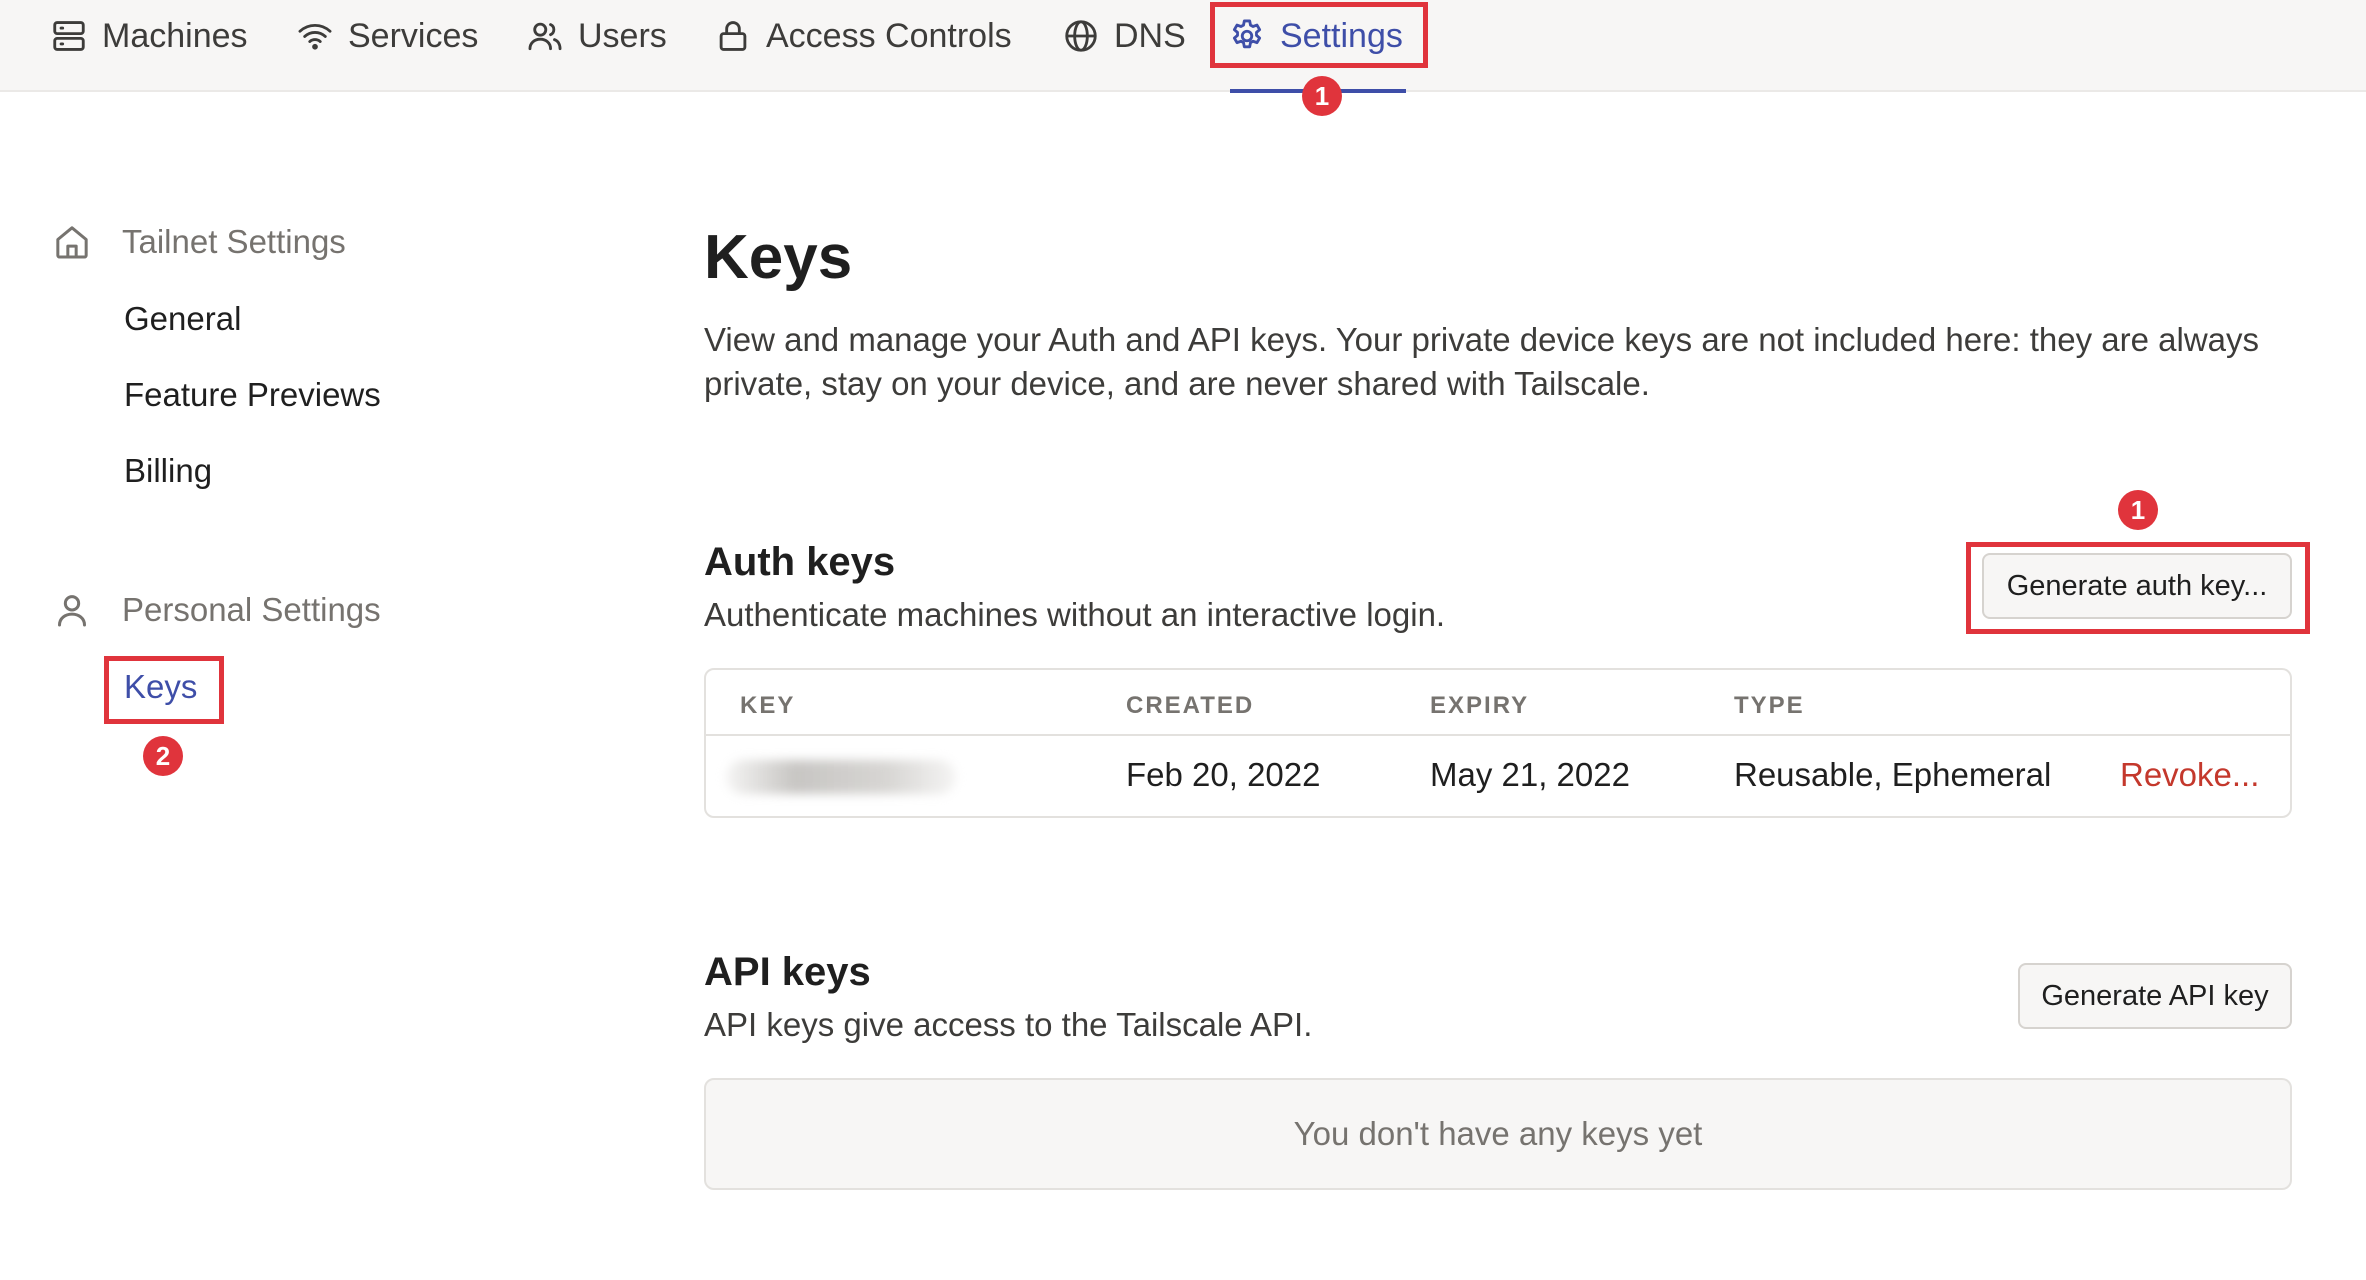 The width and height of the screenshot is (2366, 1280). I want to click on page-title: Keys, so click(778, 257).